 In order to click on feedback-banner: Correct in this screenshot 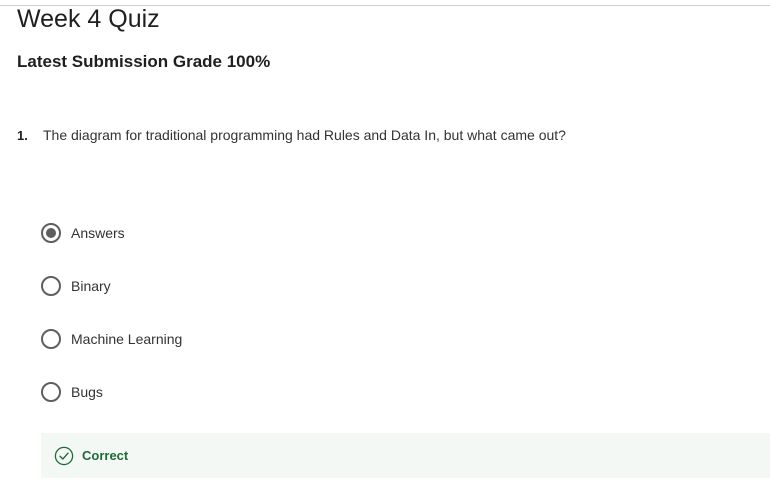, I will do `click(405, 455)`.